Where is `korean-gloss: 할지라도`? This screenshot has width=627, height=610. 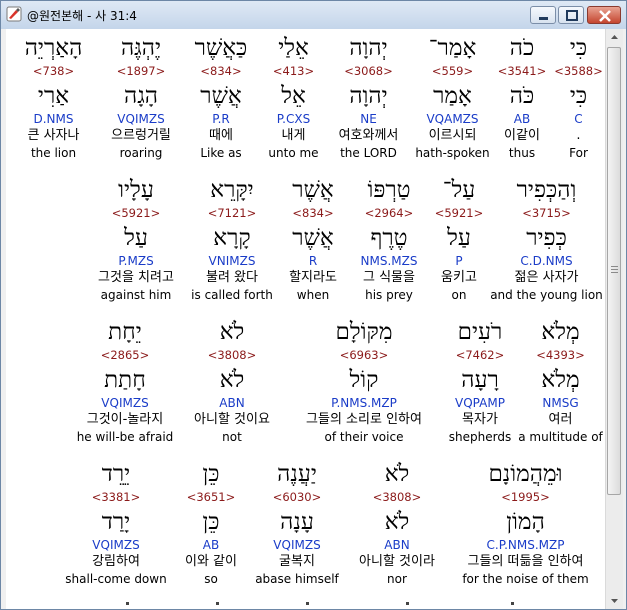
korean-gloss: 할지라도 is located at coordinates (313, 277).